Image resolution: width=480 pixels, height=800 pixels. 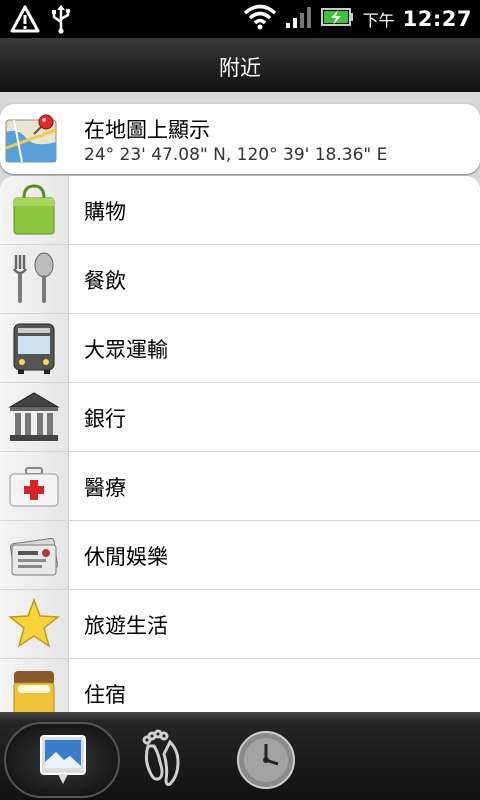 What do you see at coordinates (240, 279) in the screenshot?
I see `list-item-dining: 餐飲` at bounding box center [240, 279].